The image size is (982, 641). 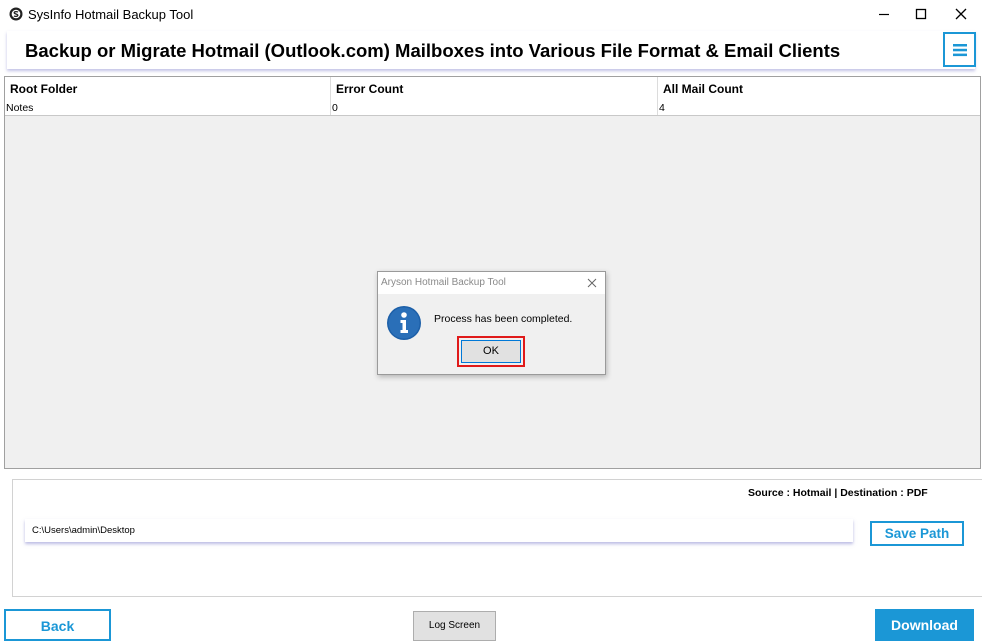 What do you see at coordinates (491, 351) in the screenshot?
I see `ok-button: OK` at bounding box center [491, 351].